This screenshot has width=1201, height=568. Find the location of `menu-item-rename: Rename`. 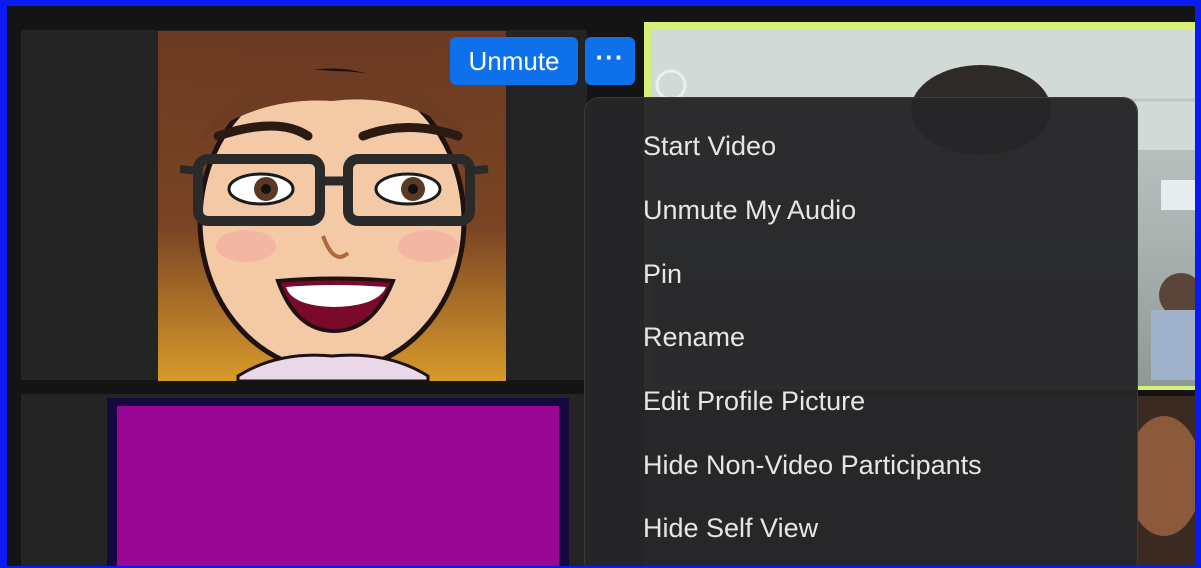

menu-item-rename: Rename is located at coordinates (883, 337).